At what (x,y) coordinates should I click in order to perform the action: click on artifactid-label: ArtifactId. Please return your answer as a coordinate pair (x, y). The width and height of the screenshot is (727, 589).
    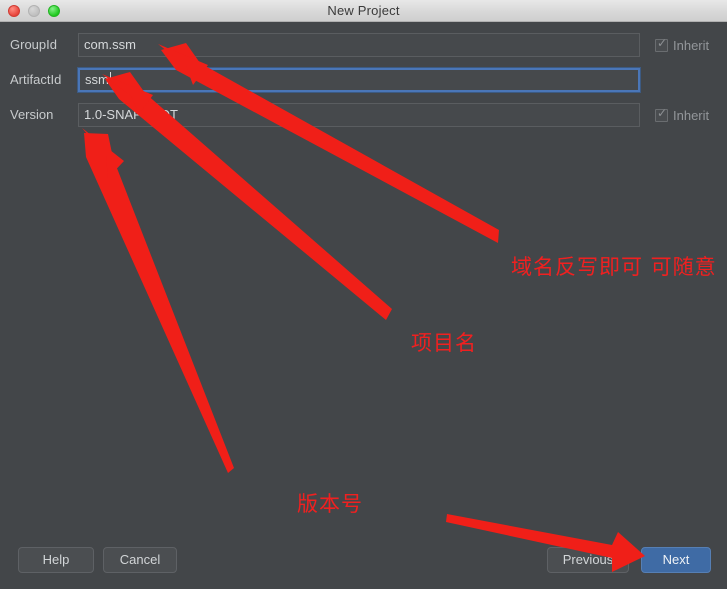
    Looking at the image, I should click on (36, 79).